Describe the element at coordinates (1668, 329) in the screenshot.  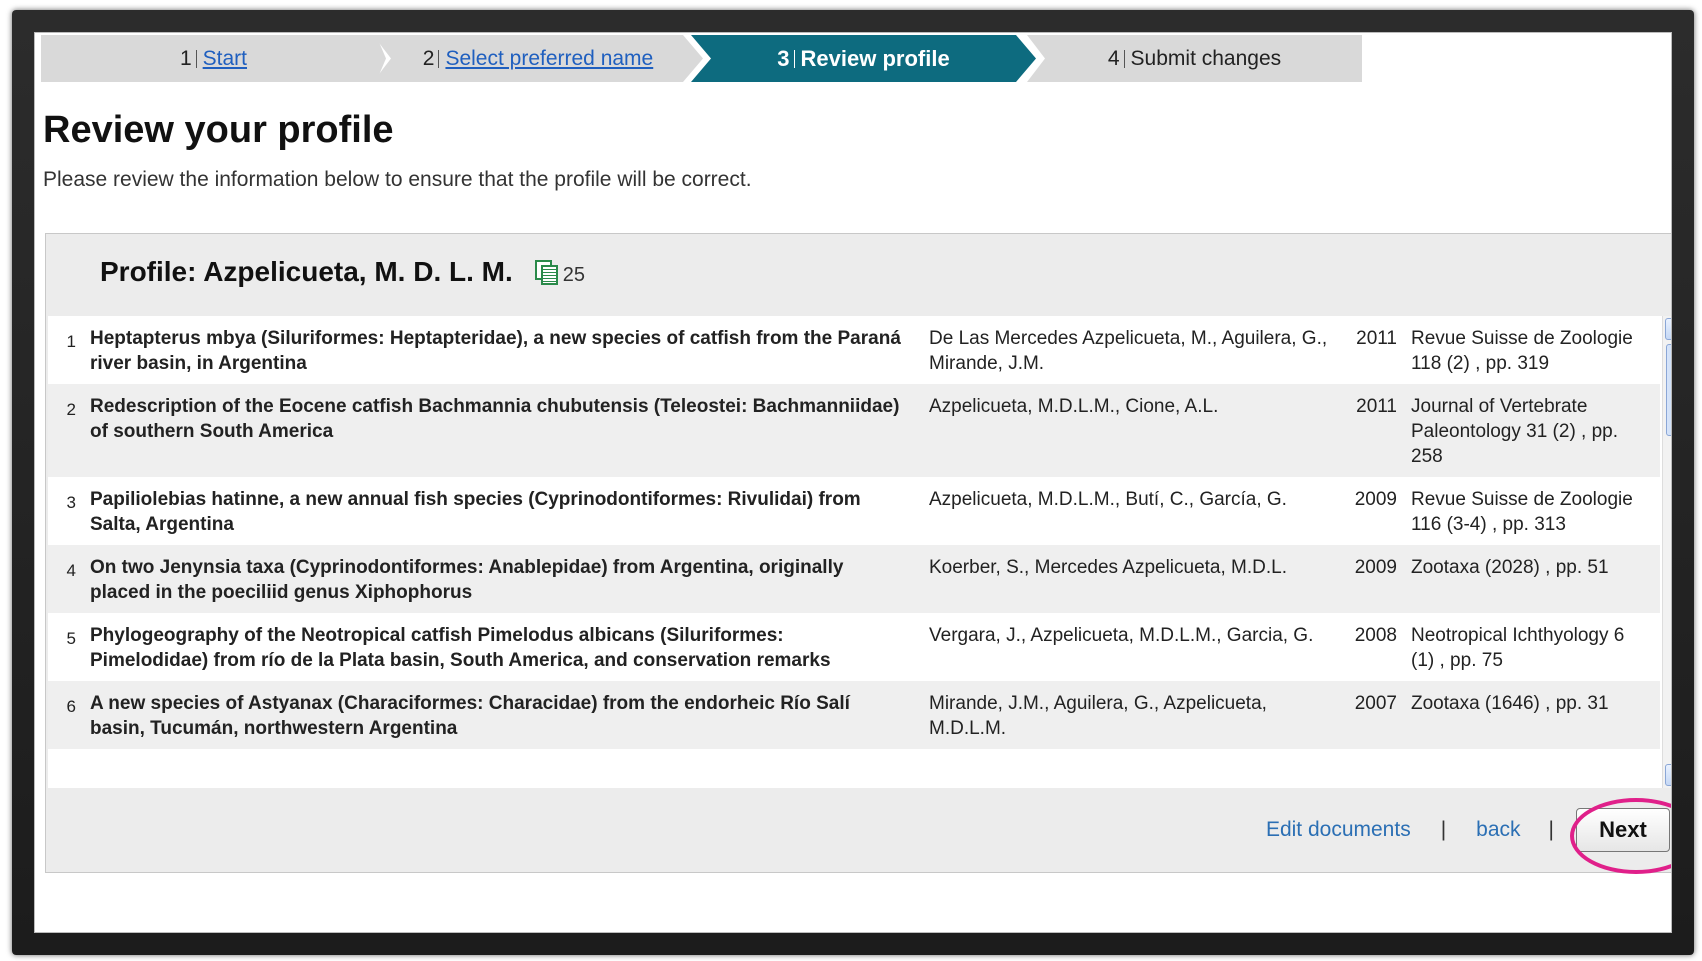
I see `scroll-up-icon: ▲` at that location.